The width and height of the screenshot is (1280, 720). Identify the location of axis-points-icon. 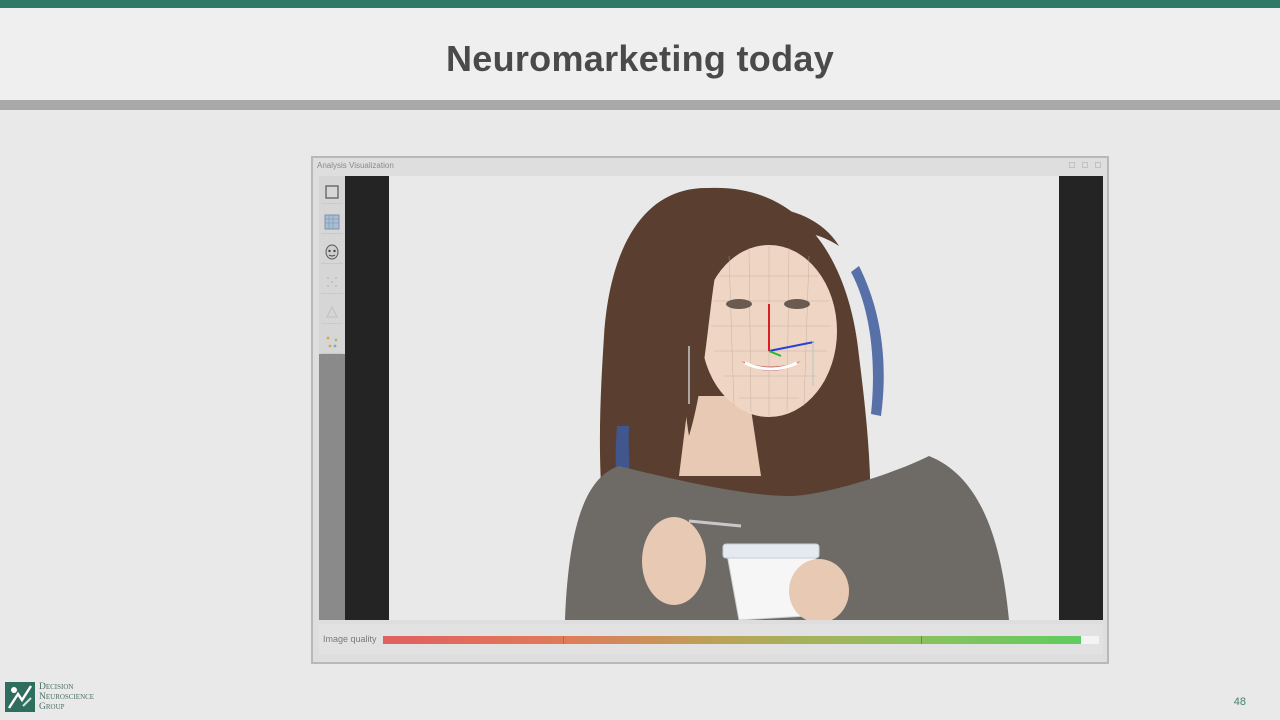
(332, 342).